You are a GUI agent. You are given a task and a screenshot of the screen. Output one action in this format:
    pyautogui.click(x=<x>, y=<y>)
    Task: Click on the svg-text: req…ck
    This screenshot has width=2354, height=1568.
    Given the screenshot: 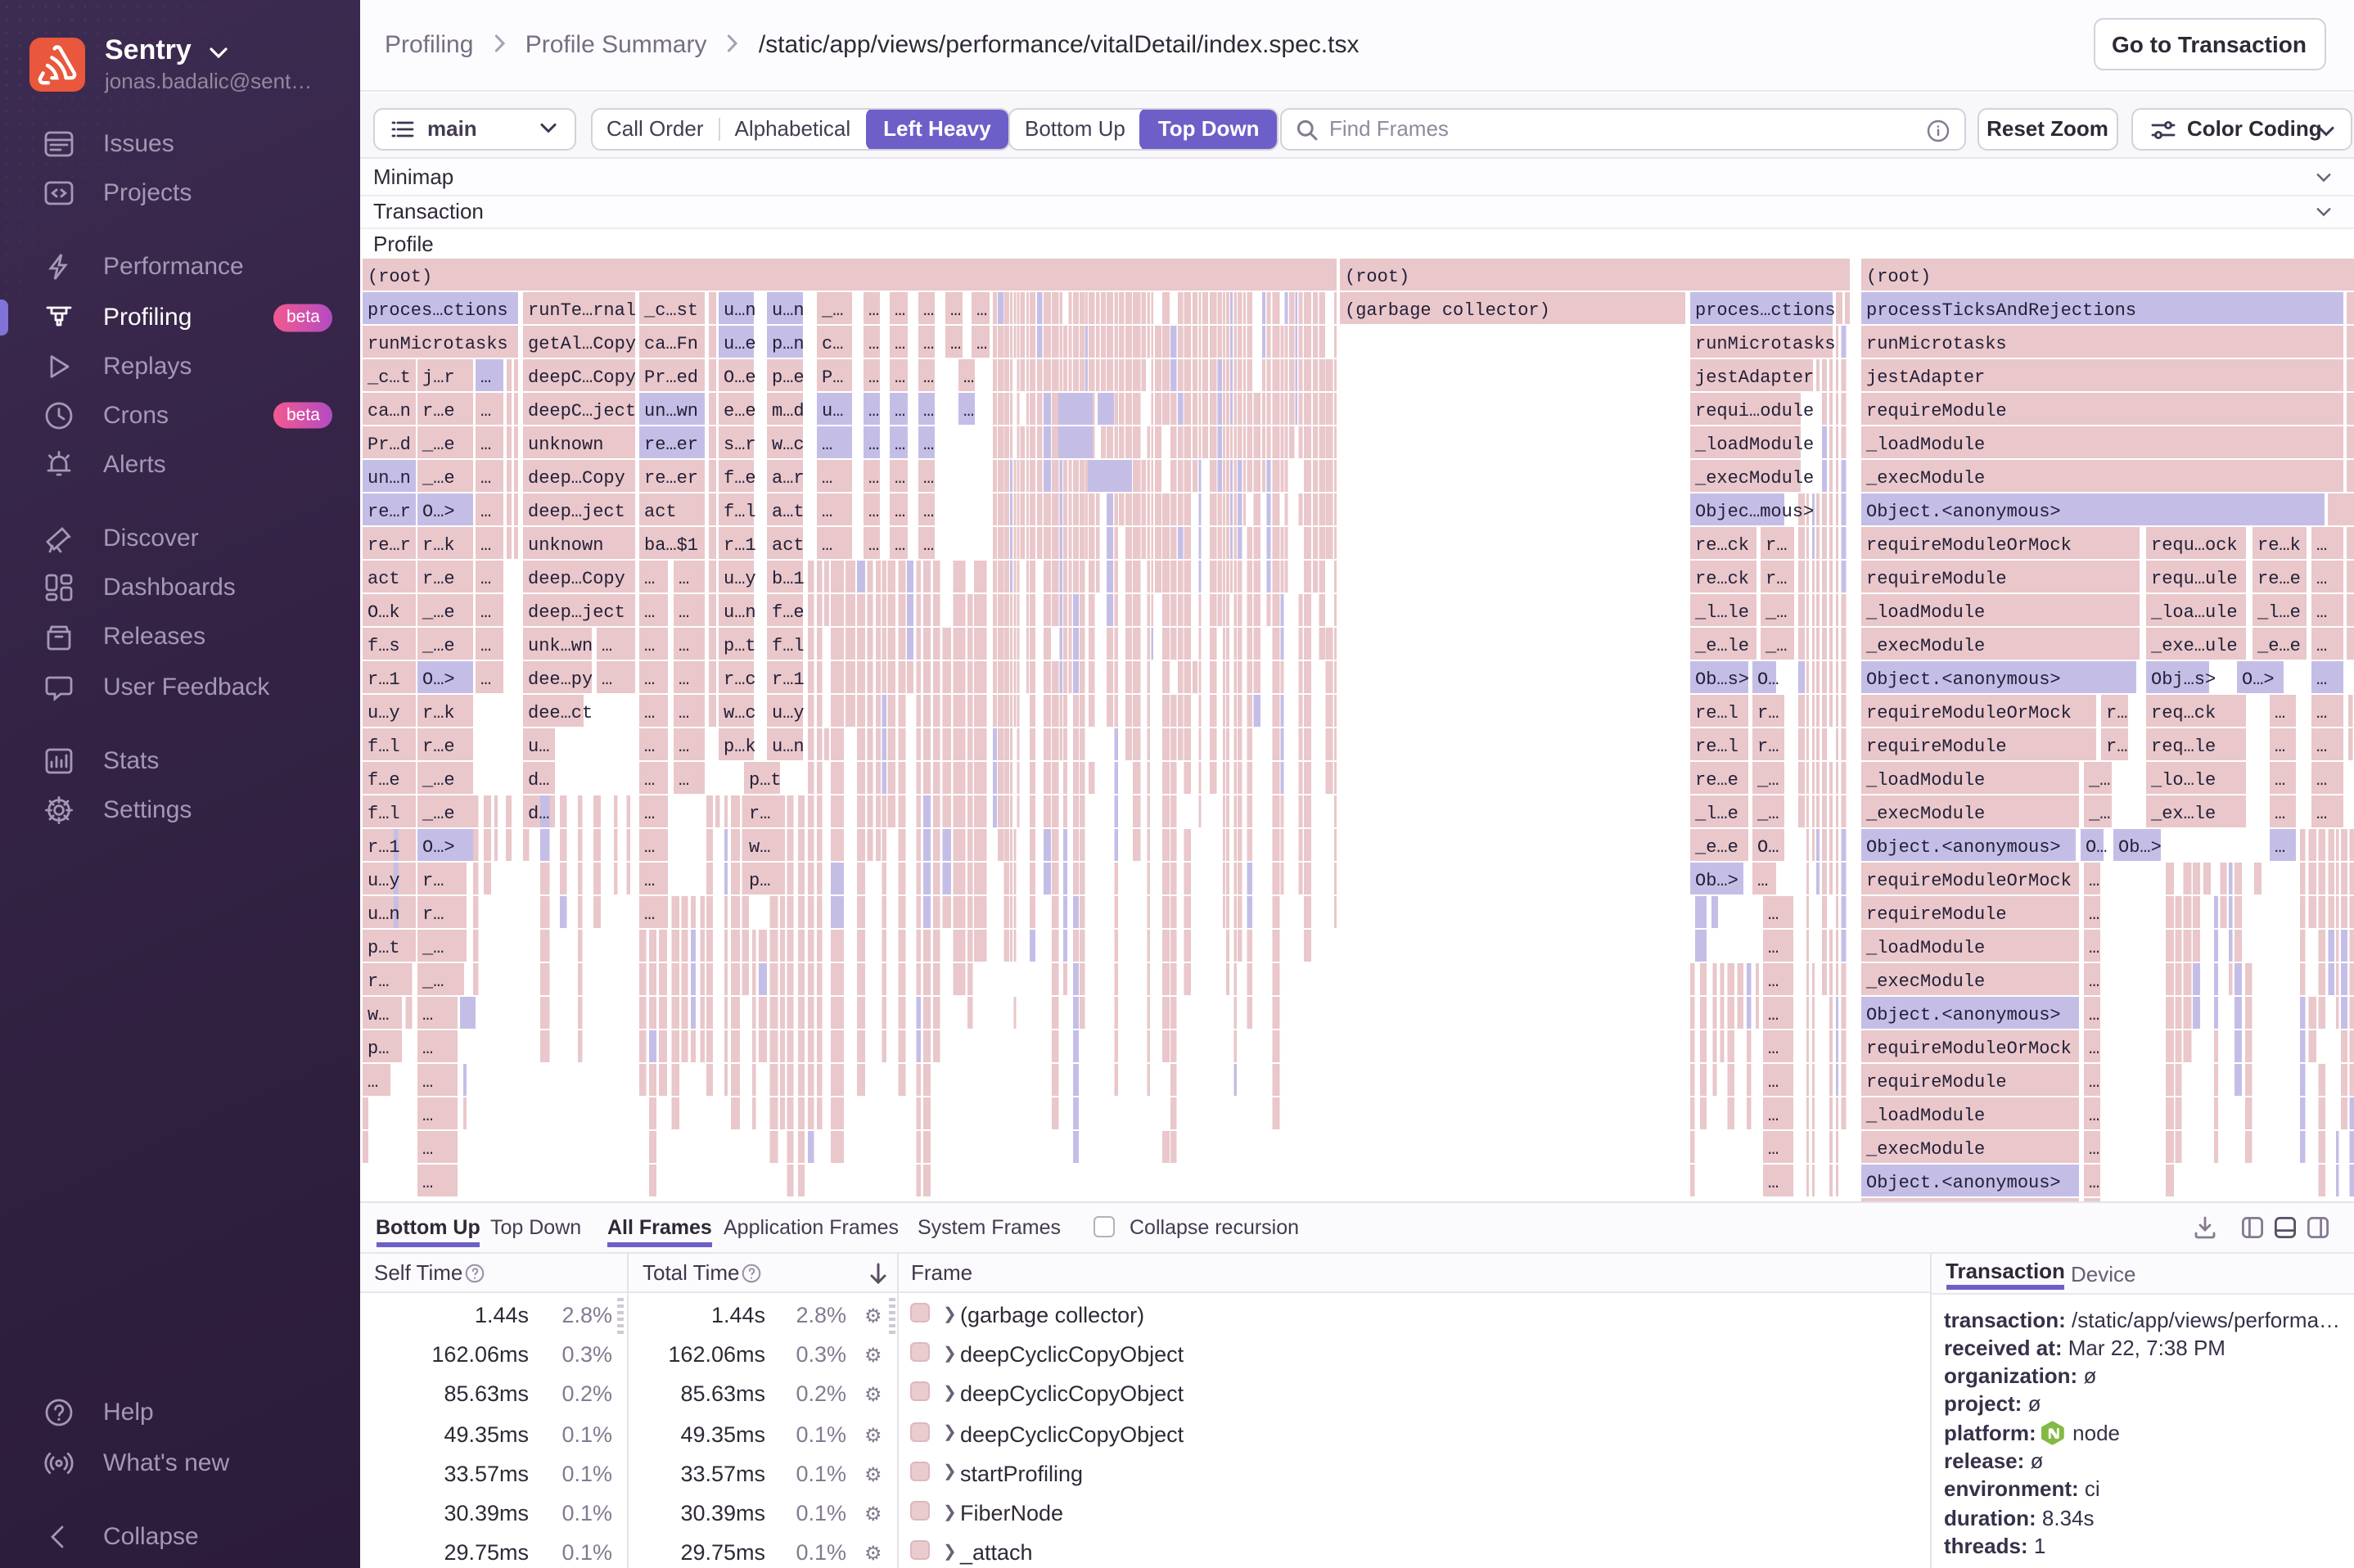 What is the action you would take?
    pyautogui.click(x=2183, y=712)
    